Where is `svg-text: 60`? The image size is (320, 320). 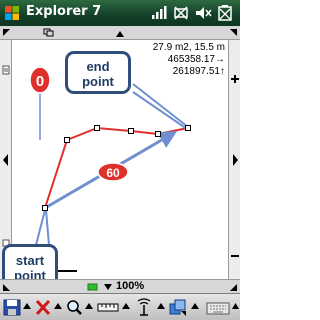
svg-text: 60 is located at coordinates (113, 173).